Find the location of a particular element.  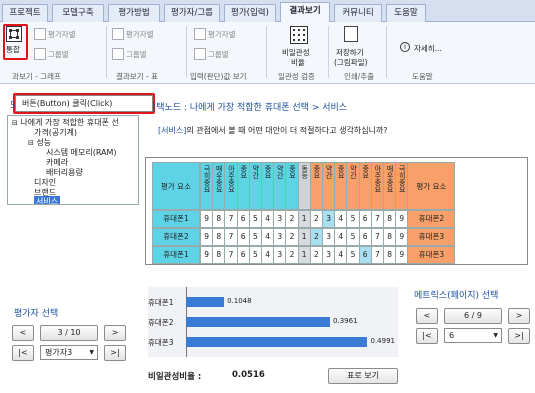

matrix-row-left-label: 휴대폰2 is located at coordinates (176, 237).